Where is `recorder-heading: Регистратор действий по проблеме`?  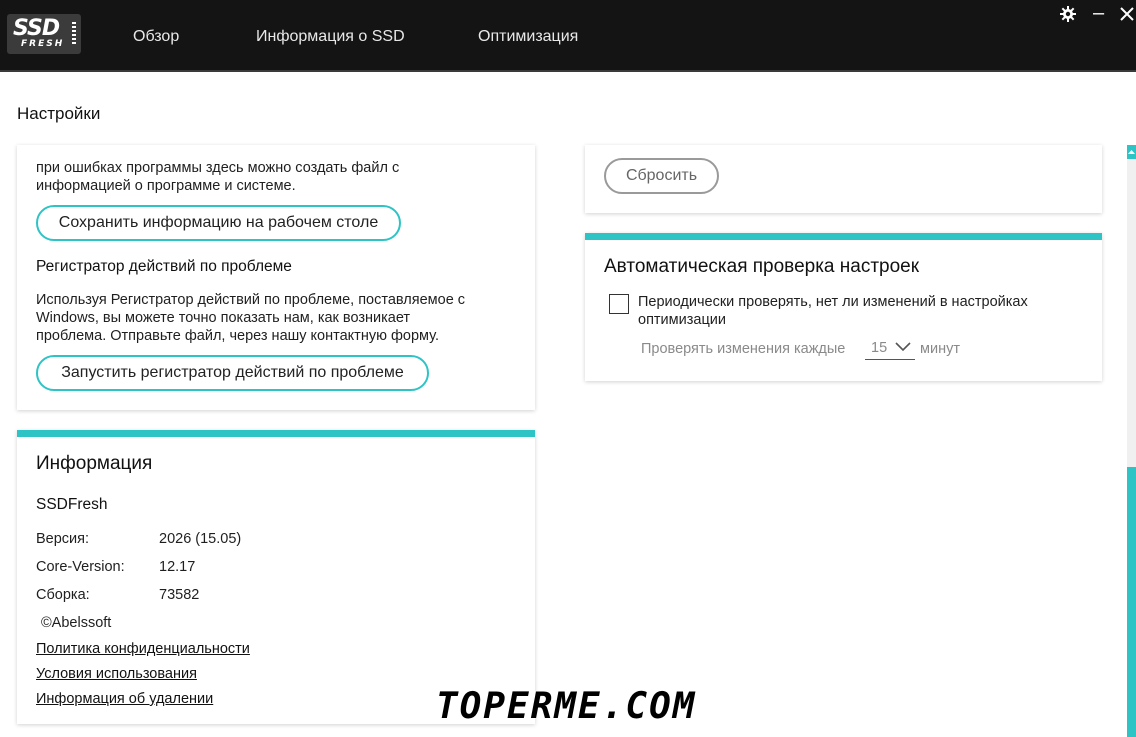
recorder-heading: Регистратор действий по проблеме is located at coordinates (164, 266).